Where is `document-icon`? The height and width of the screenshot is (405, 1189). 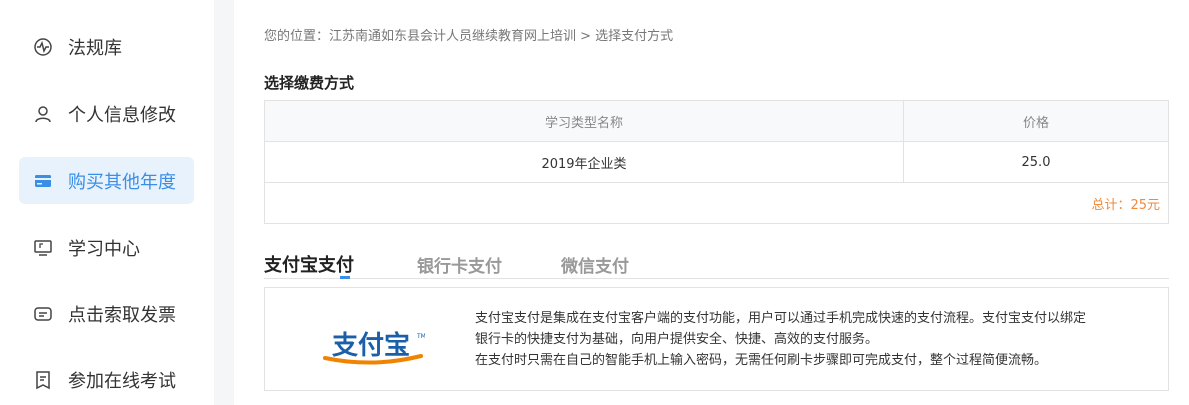 document-icon is located at coordinates (43, 380).